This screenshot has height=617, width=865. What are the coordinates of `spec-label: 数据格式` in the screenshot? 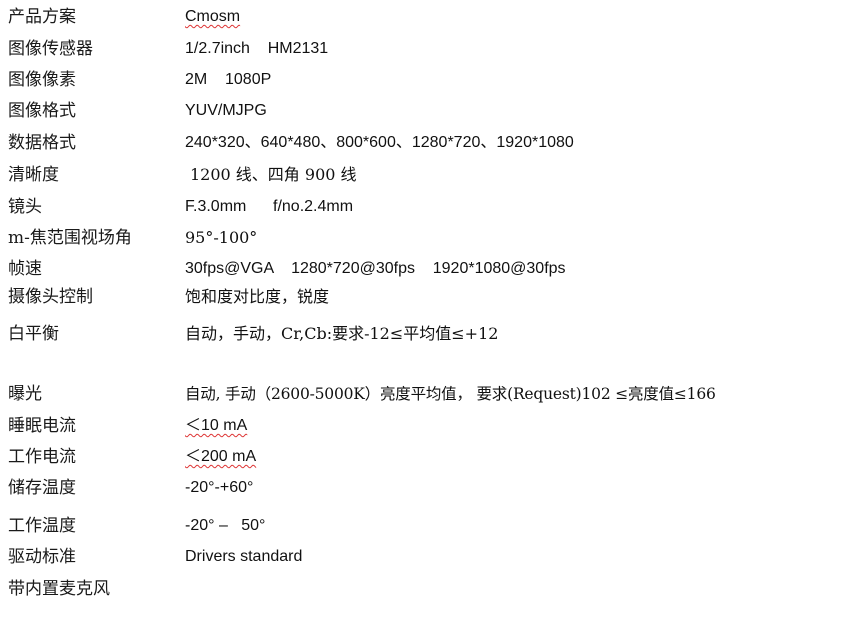 It's located at (42, 143).